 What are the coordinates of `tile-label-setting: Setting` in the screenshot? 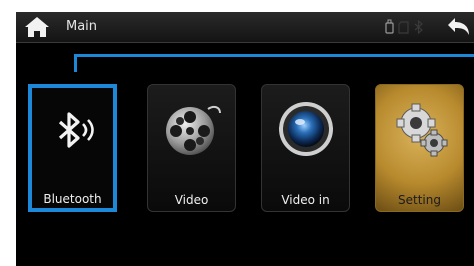 It's located at (419, 200).